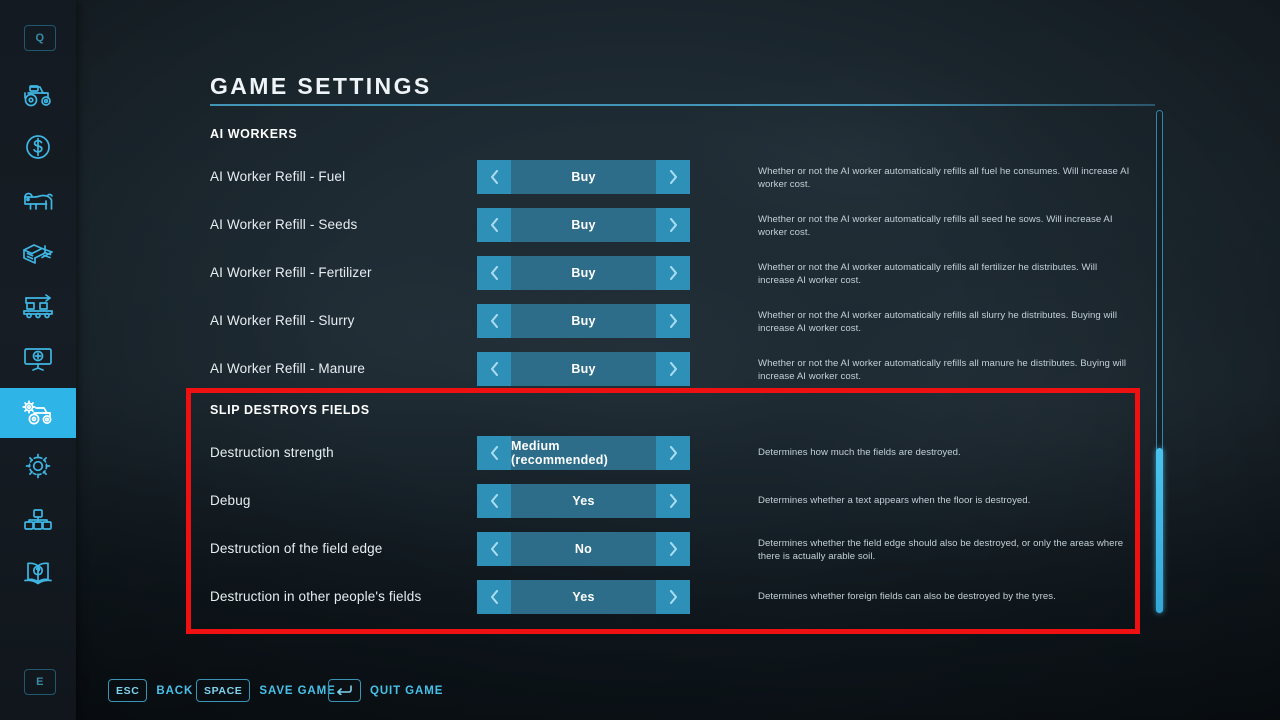 The image size is (1280, 720). What do you see at coordinates (230, 500) in the screenshot?
I see `row-label-debug: Debug` at bounding box center [230, 500].